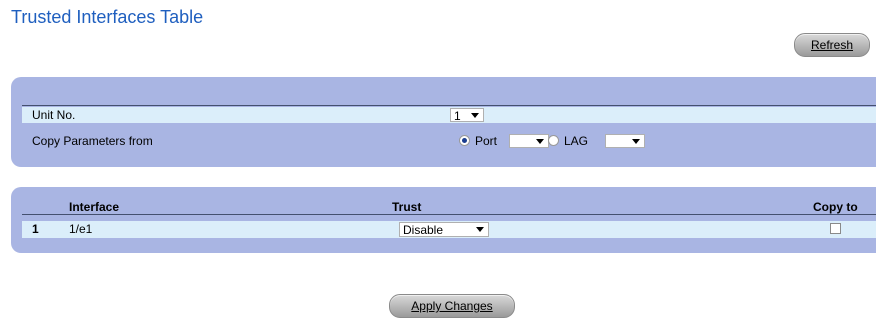  What do you see at coordinates (457, 116) in the screenshot?
I see `unit-select-value: 1` at bounding box center [457, 116].